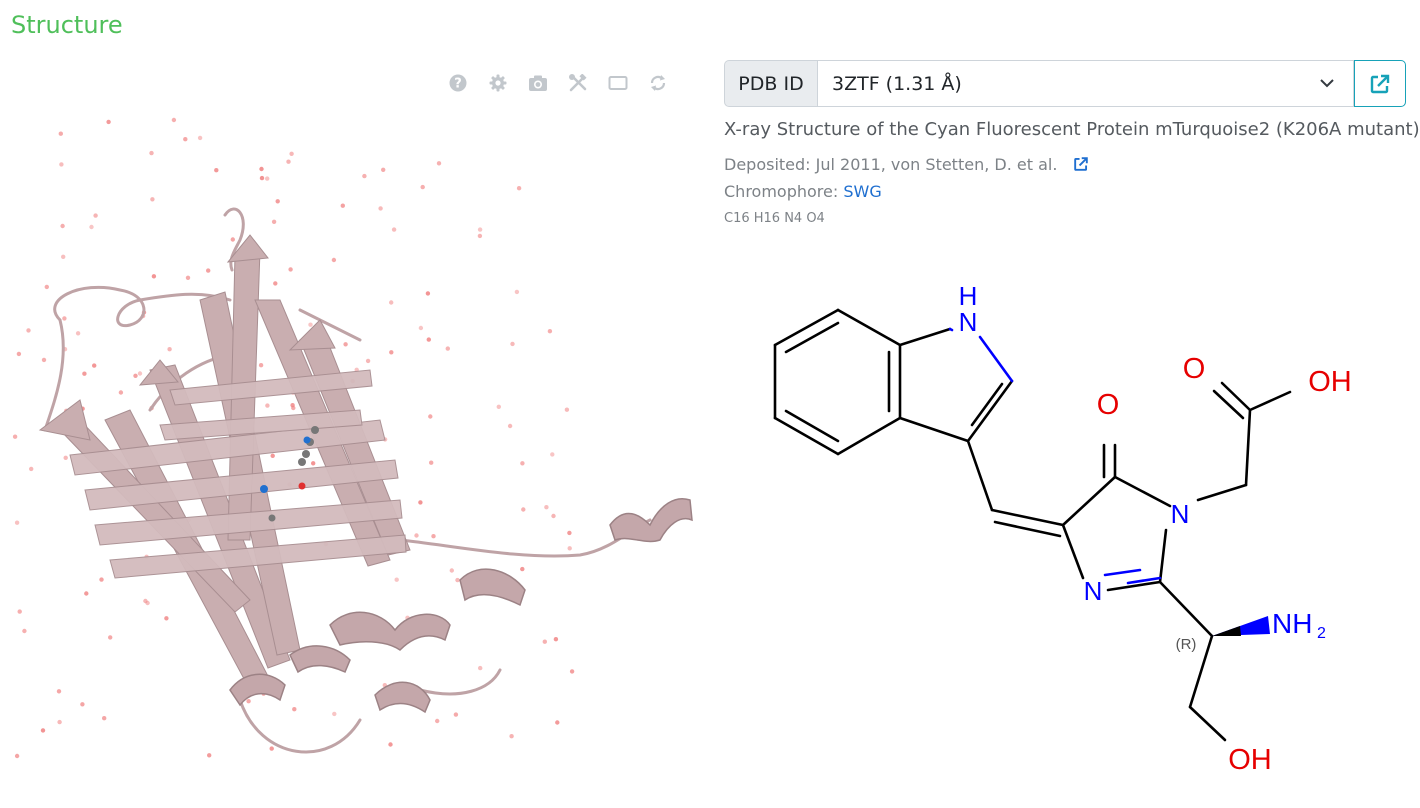  What do you see at coordinates (936, 164) in the screenshot?
I see `deposited-value: Jul 2011, von Stetten, D. et al.` at bounding box center [936, 164].